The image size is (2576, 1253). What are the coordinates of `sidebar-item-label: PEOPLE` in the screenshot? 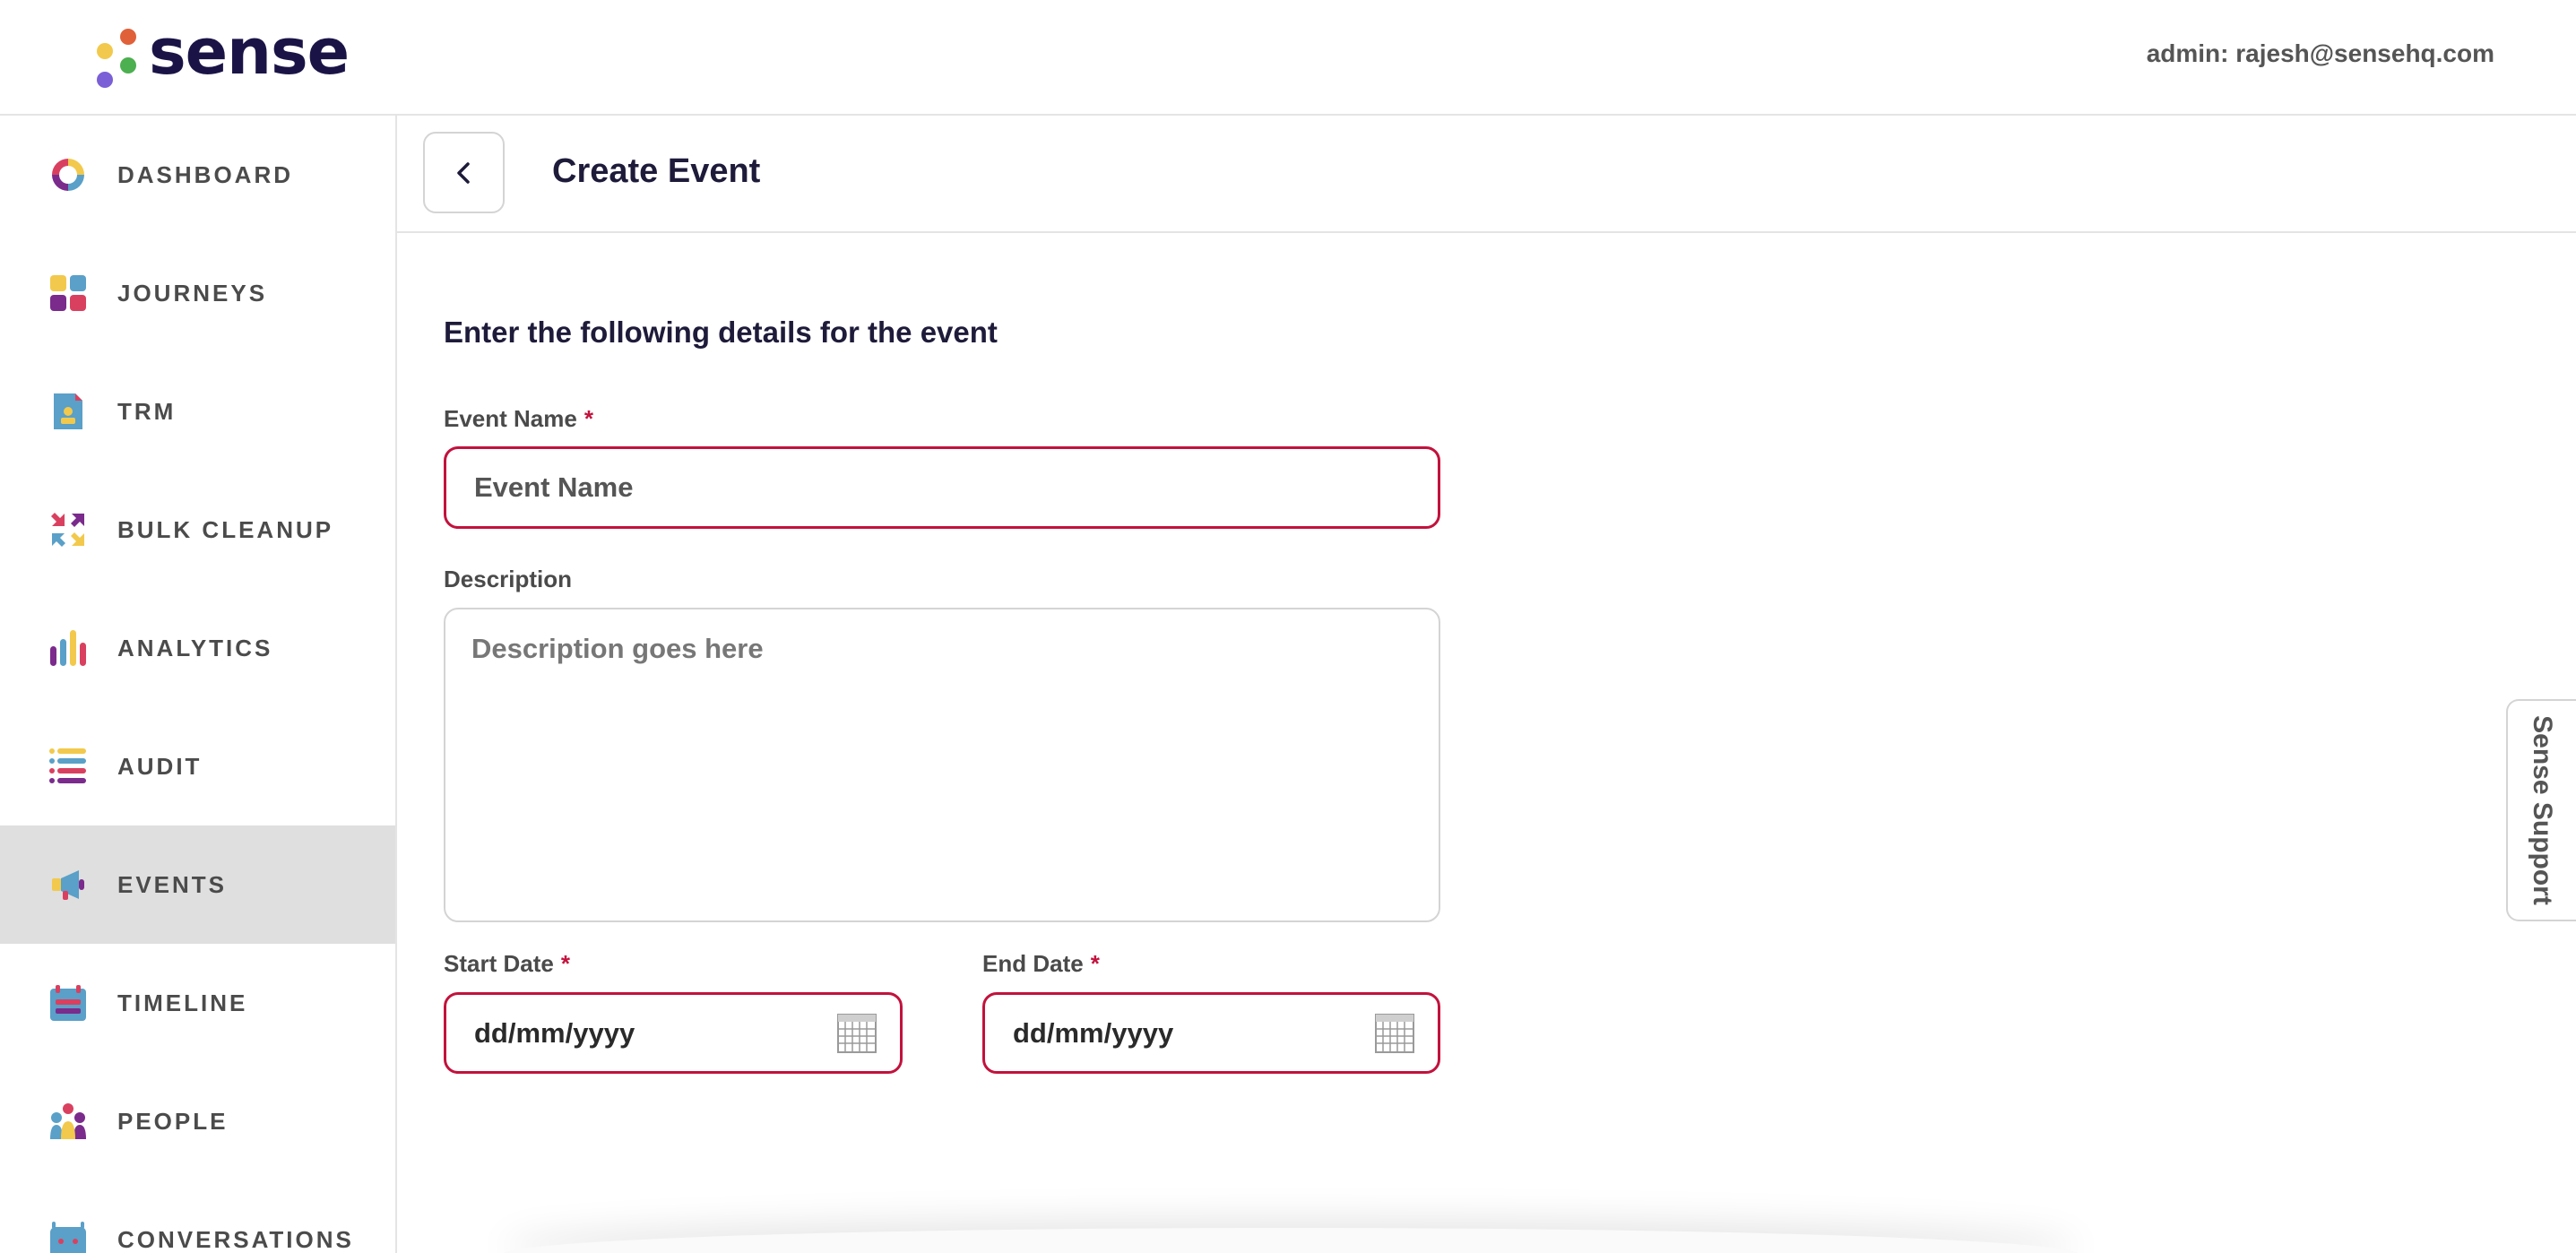 It's located at (173, 1121).